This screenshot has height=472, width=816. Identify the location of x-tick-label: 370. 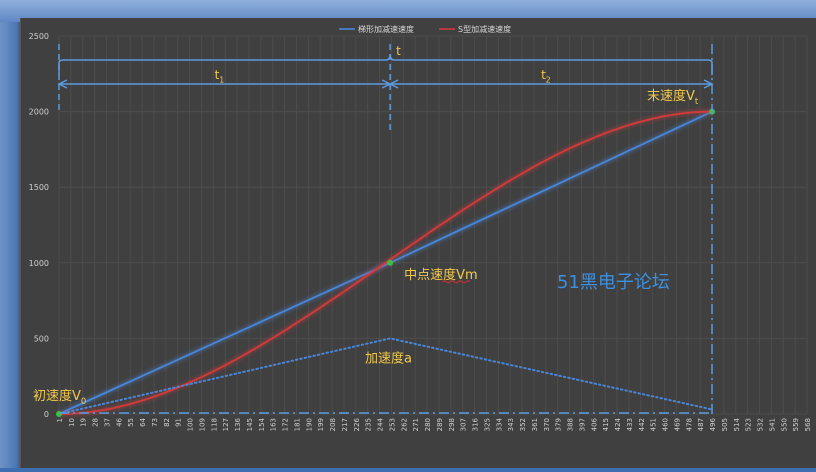
(547, 424).